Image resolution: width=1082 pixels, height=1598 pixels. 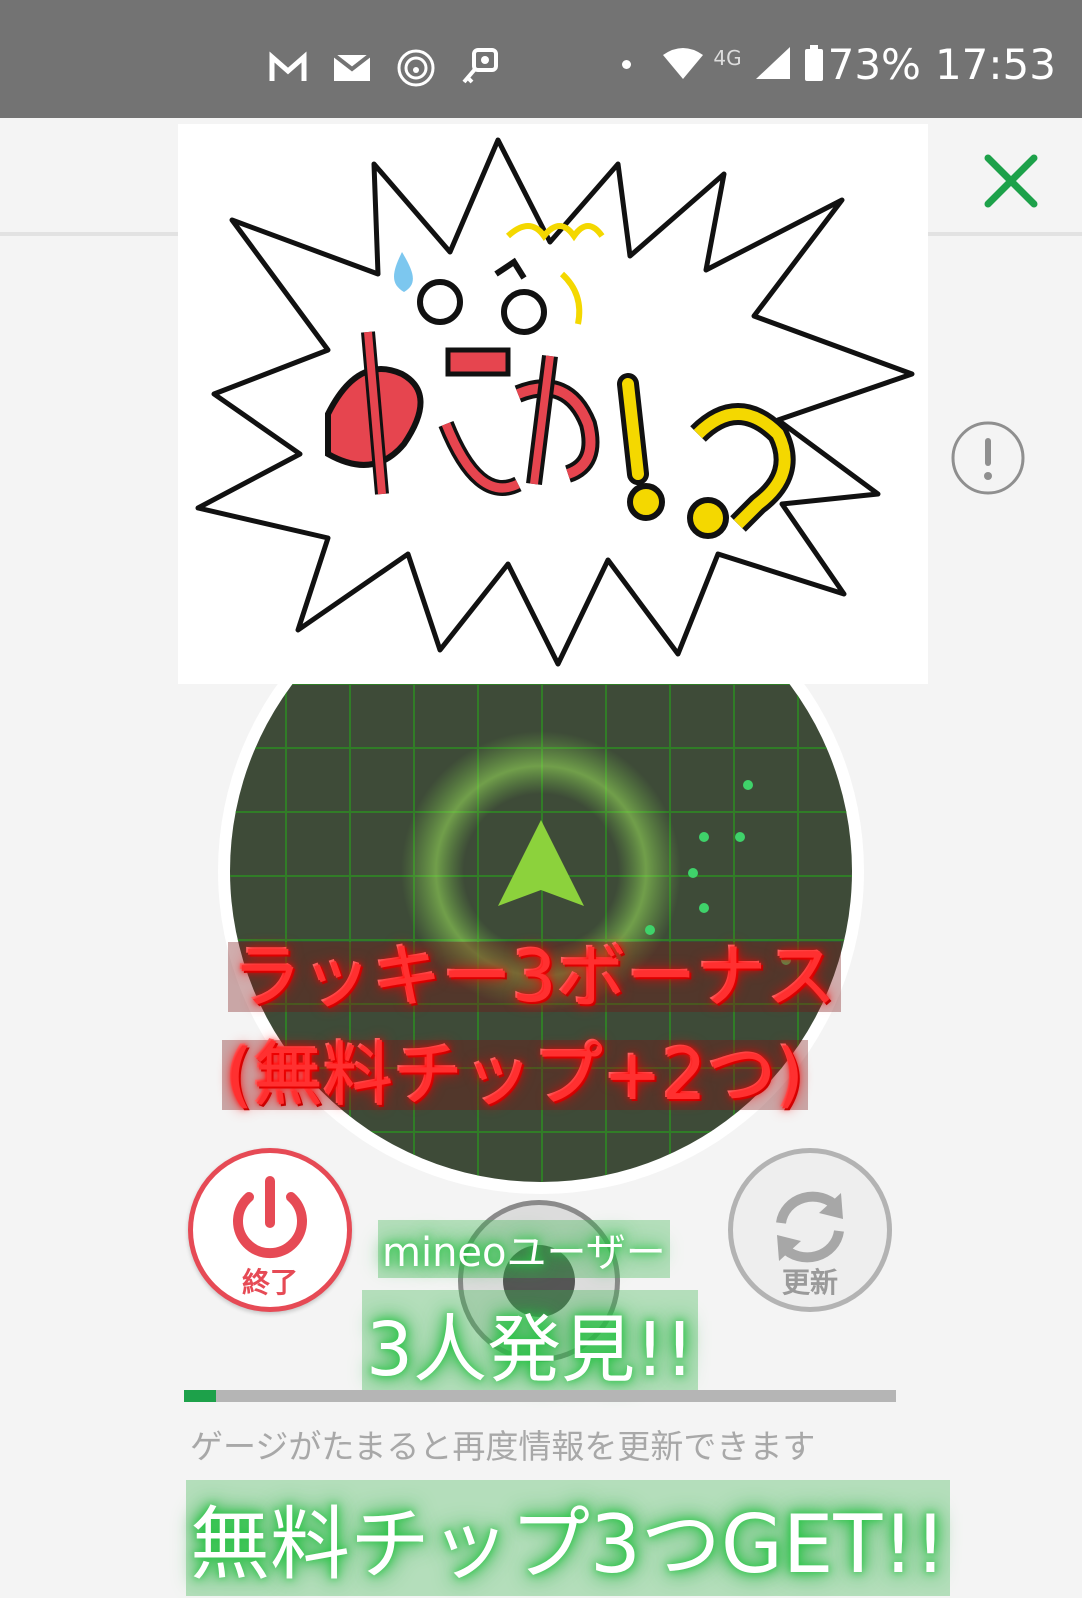 I want to click on close-icon, so click(x=1011, y=181).